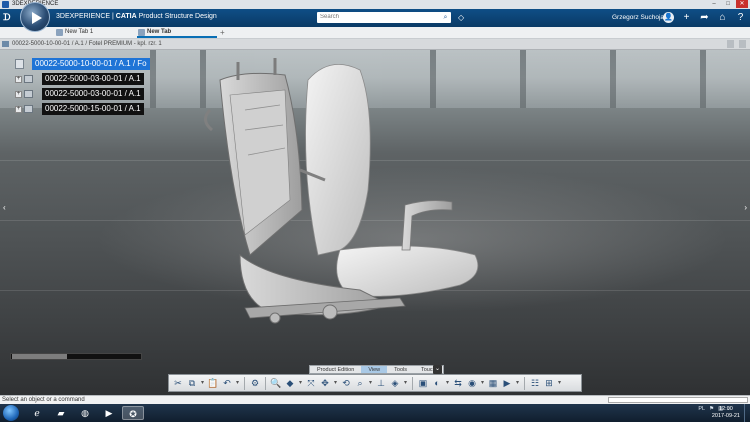  I want to click on search-input, so click(384, 17).